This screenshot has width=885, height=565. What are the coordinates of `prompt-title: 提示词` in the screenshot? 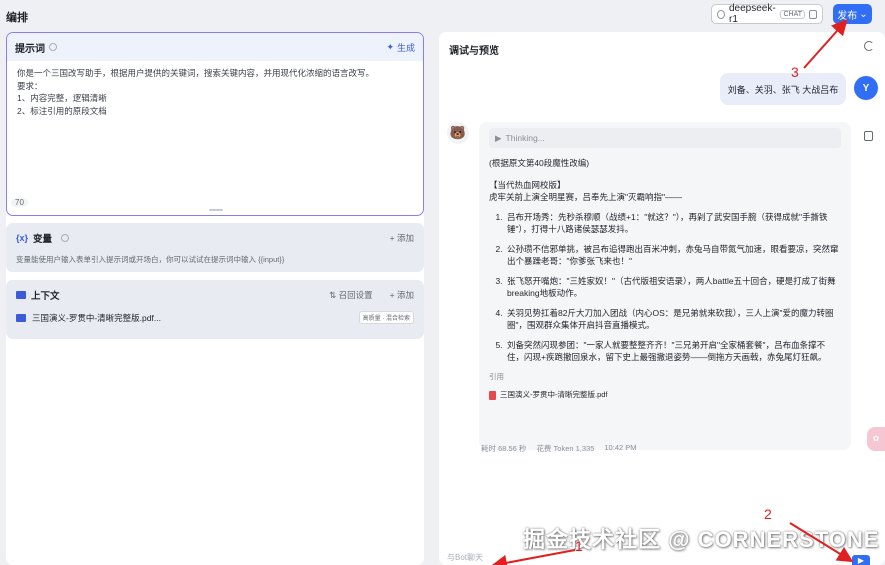 It's located at (30, 49).